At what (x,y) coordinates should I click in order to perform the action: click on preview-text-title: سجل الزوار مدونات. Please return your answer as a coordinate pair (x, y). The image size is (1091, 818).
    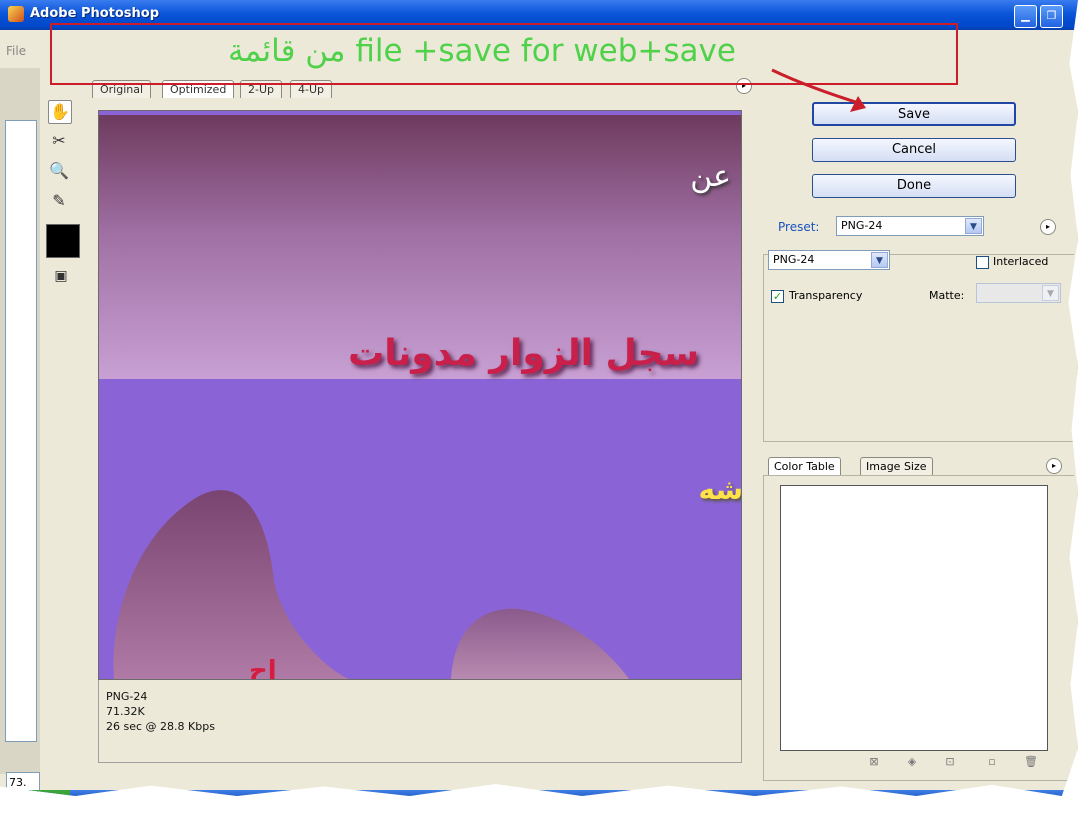
    Looking at the image, I should click on (523, 353).